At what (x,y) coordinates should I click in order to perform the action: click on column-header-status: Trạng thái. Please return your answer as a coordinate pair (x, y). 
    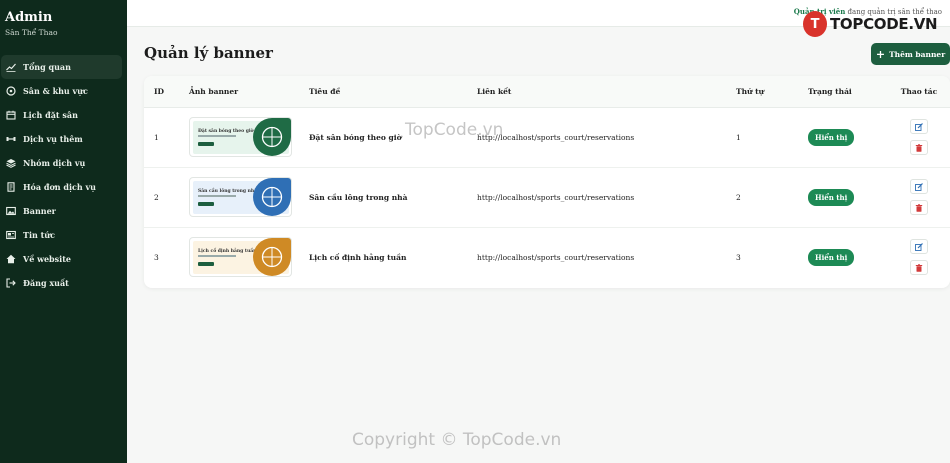
    Looking at the image, I should click on (848, 92).